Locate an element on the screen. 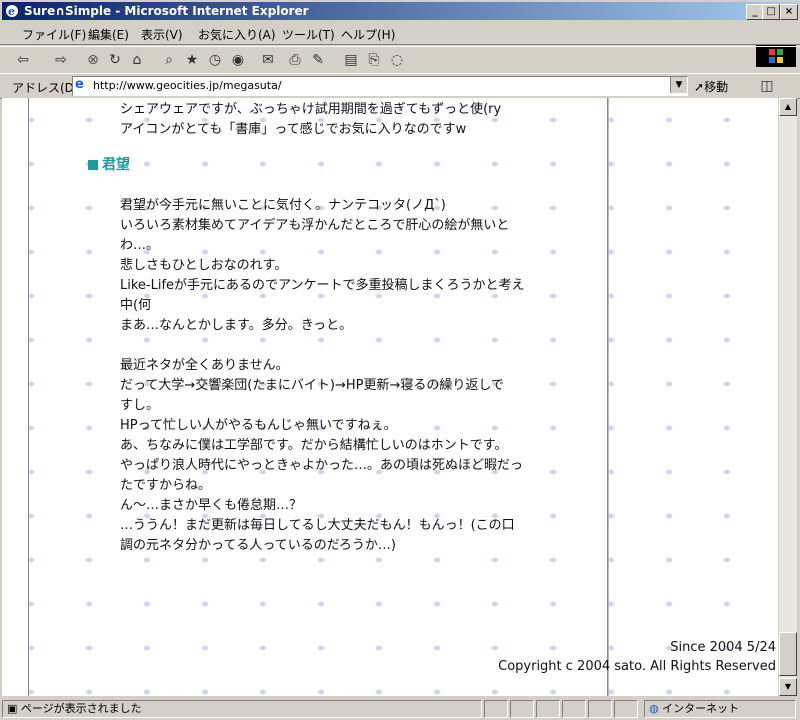 The width and height of the screenshot is (800, 720). top-line: シェアウェアですが、ぶっちゃけ試用期間を過ぎてもずっと使(ry is located at coordinates (311, 109).